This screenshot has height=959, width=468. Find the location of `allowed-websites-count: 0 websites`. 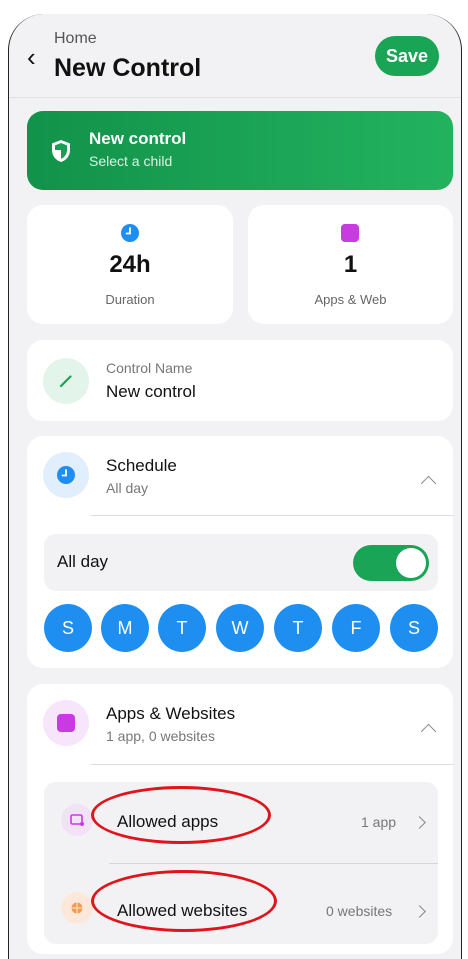

allowed-websites-count: 0 websites is located at coordinates (359, 911).